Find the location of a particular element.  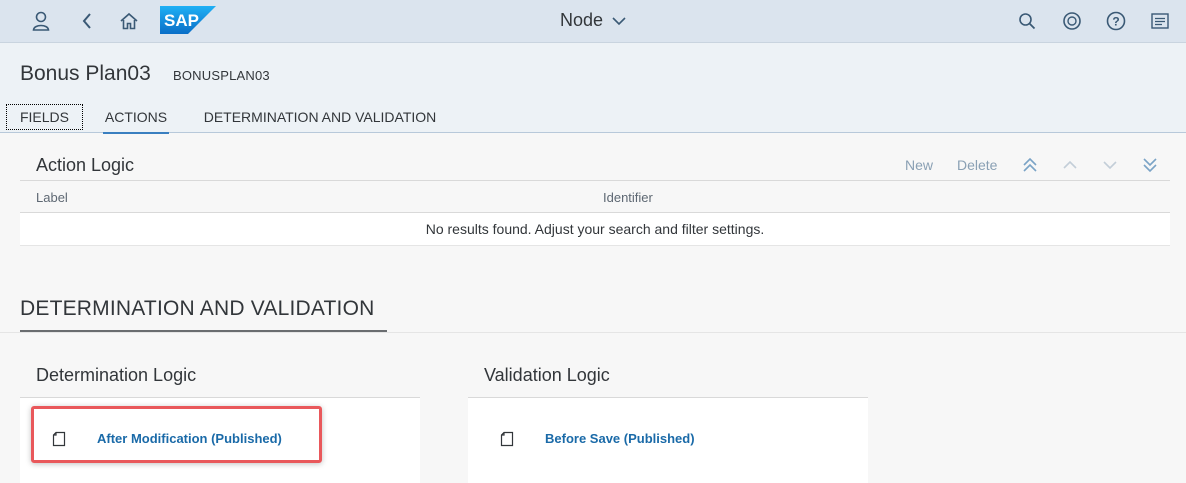

shell-title-menu: Node is located at coordinates (593, 20).